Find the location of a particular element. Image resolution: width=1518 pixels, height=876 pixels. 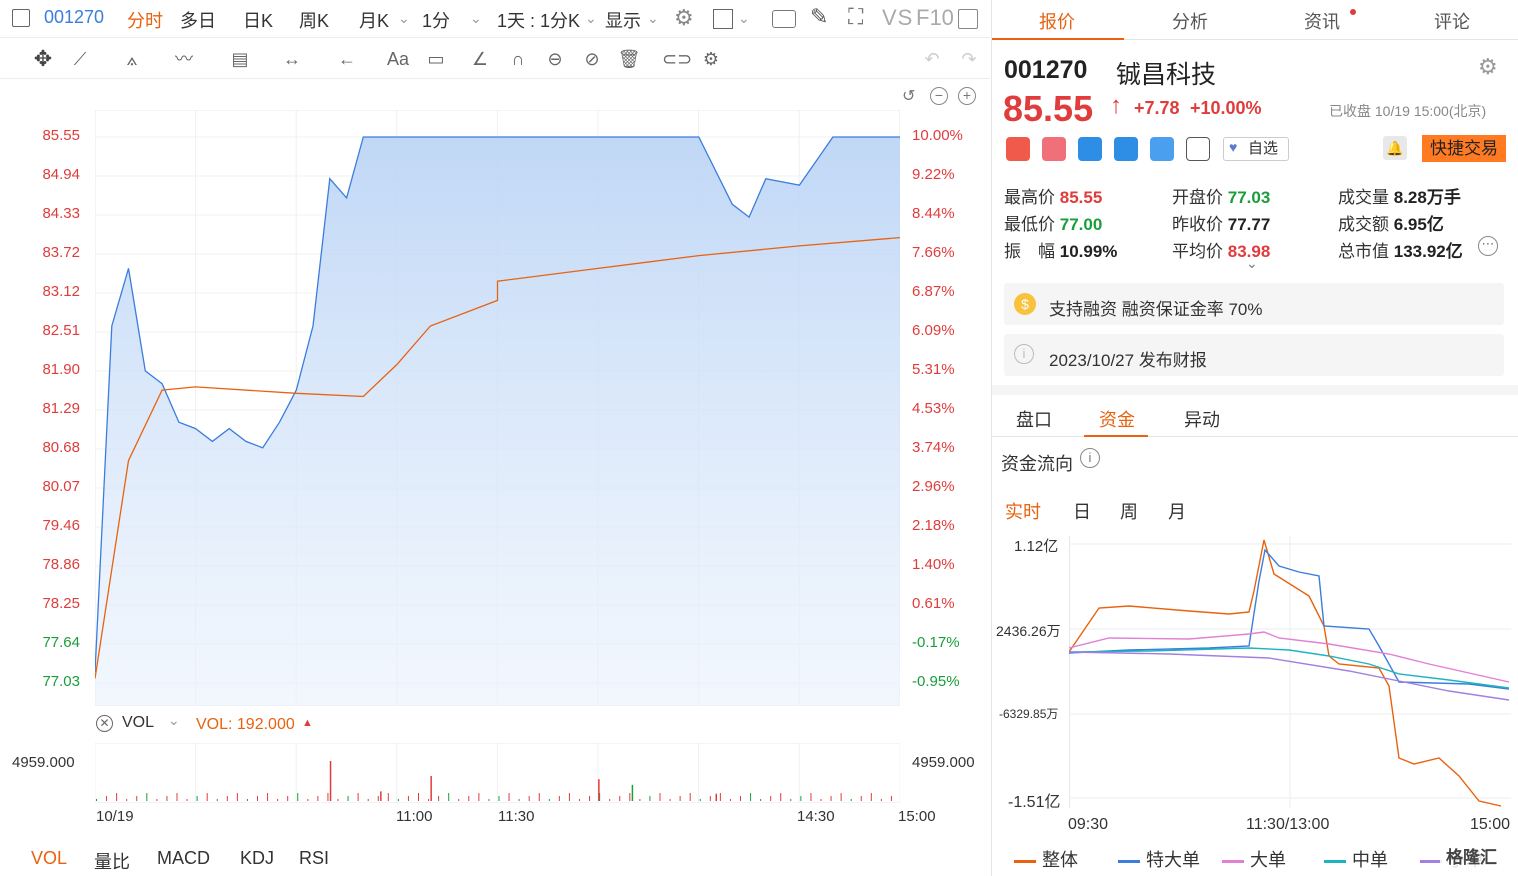

tab-comments: 评论 is located at coordinates (1452, 21).